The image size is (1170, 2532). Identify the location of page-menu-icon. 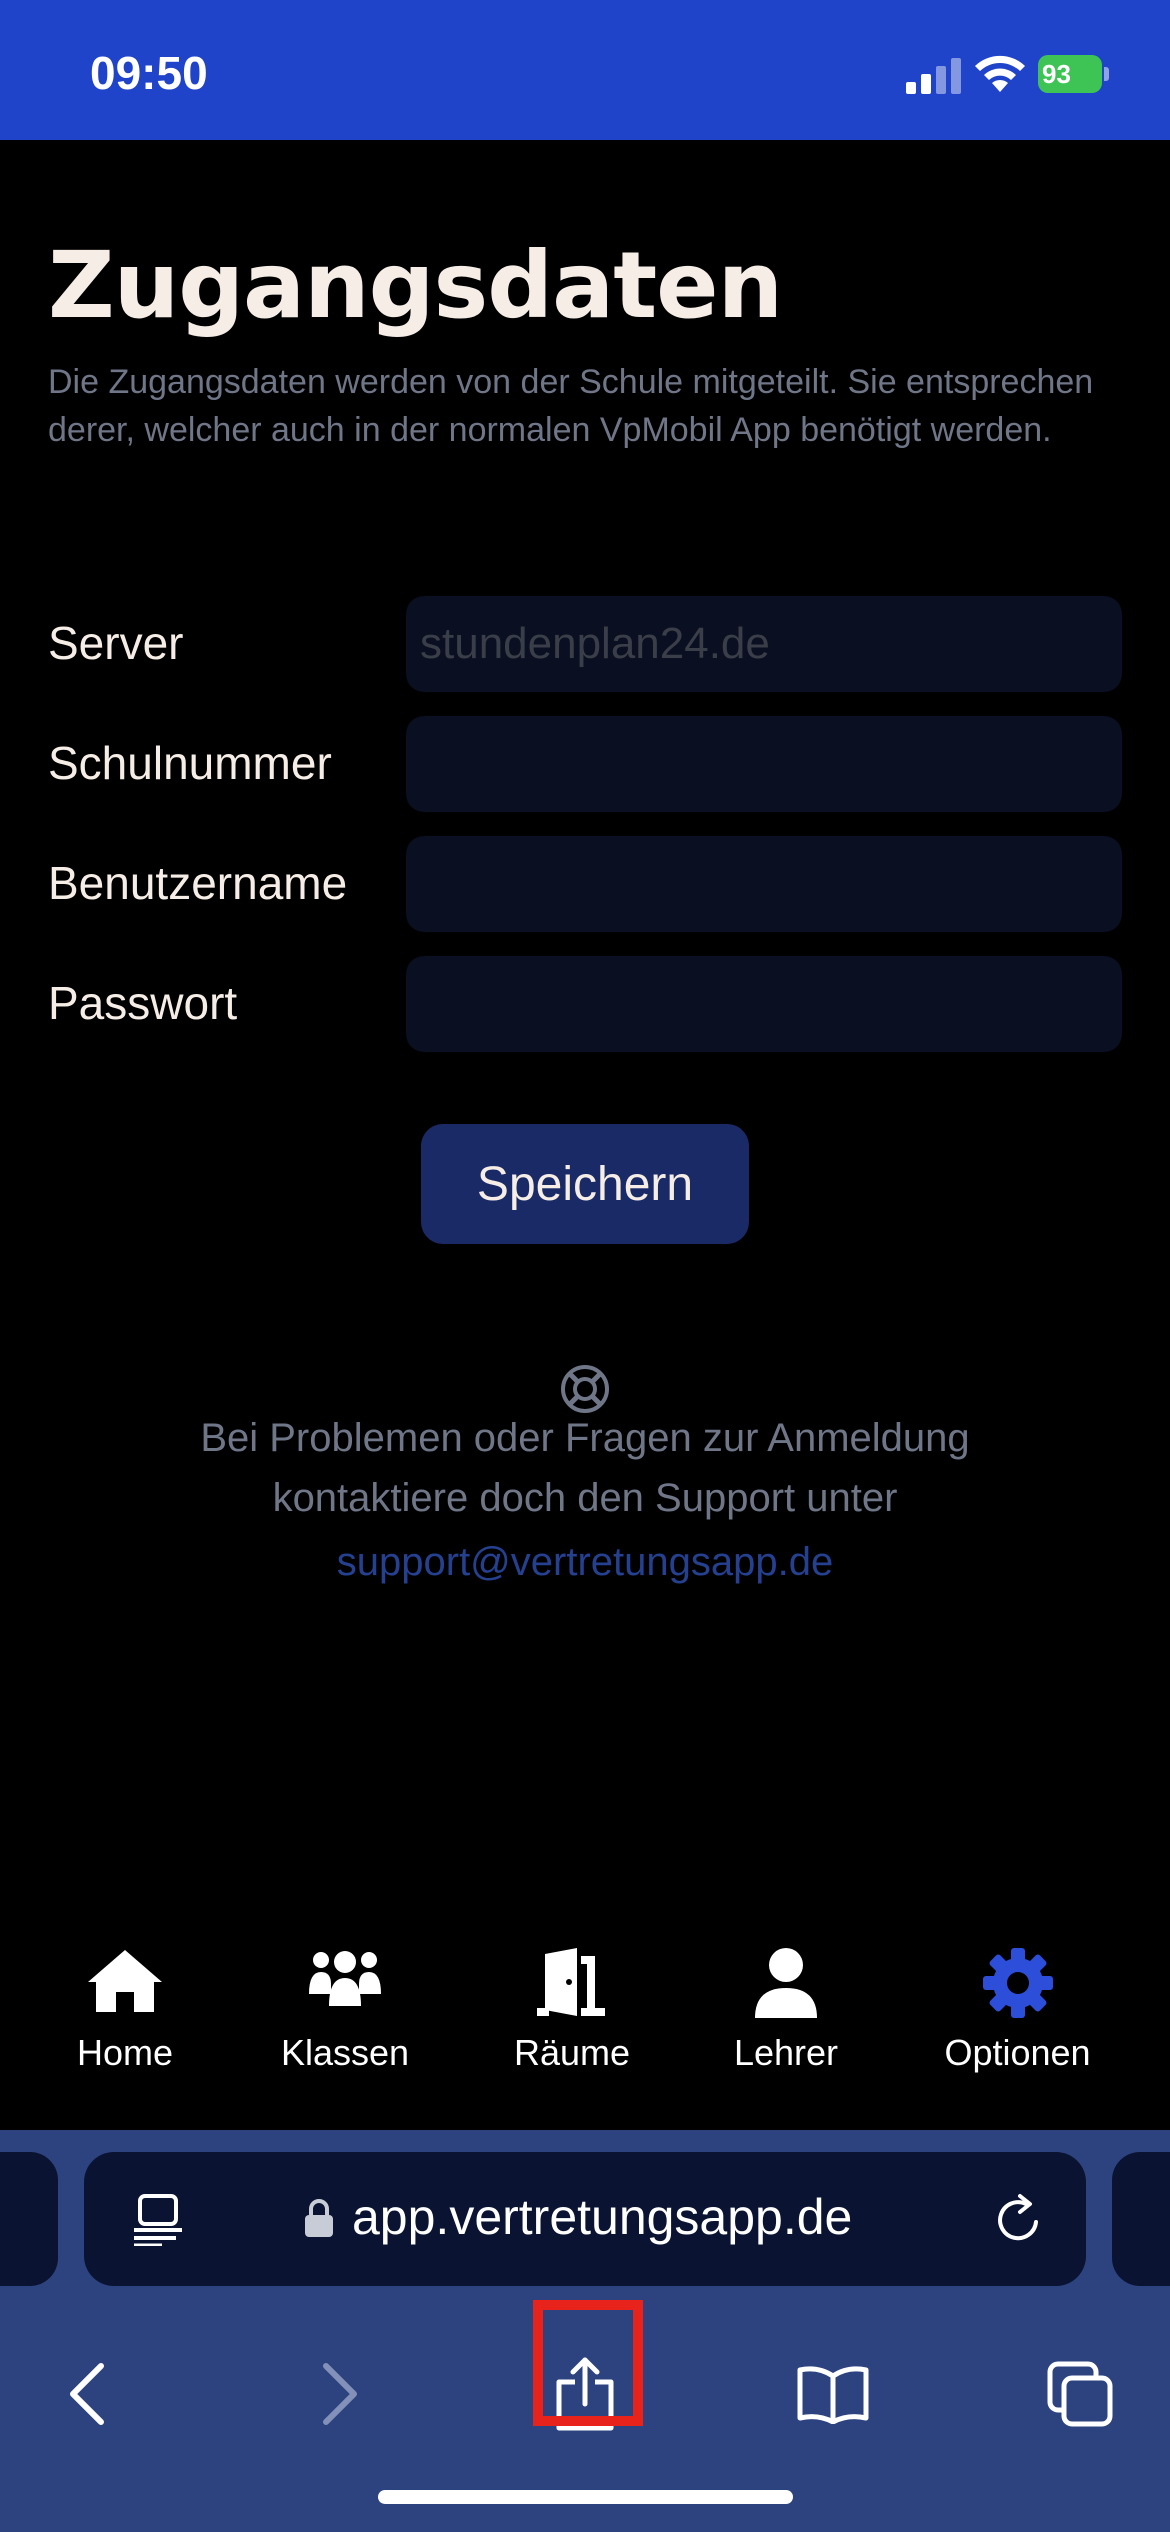
(158, 2219).